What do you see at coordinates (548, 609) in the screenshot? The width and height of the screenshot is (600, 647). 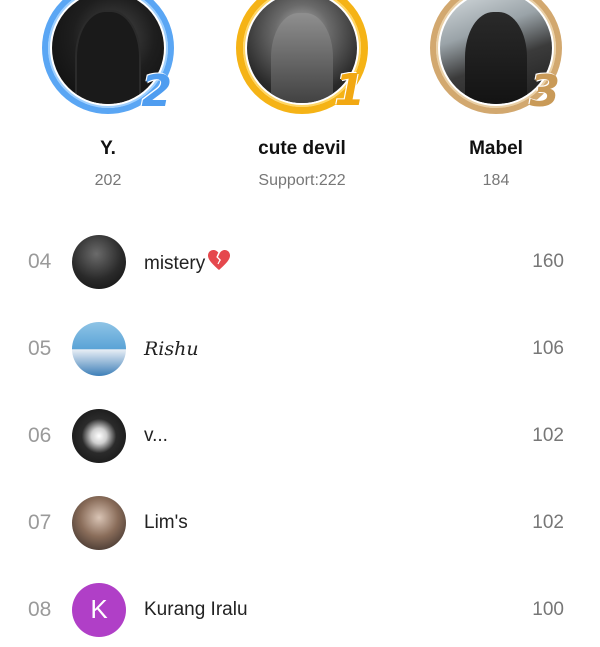 I see `score: 100` at bounding box center [548, 609].